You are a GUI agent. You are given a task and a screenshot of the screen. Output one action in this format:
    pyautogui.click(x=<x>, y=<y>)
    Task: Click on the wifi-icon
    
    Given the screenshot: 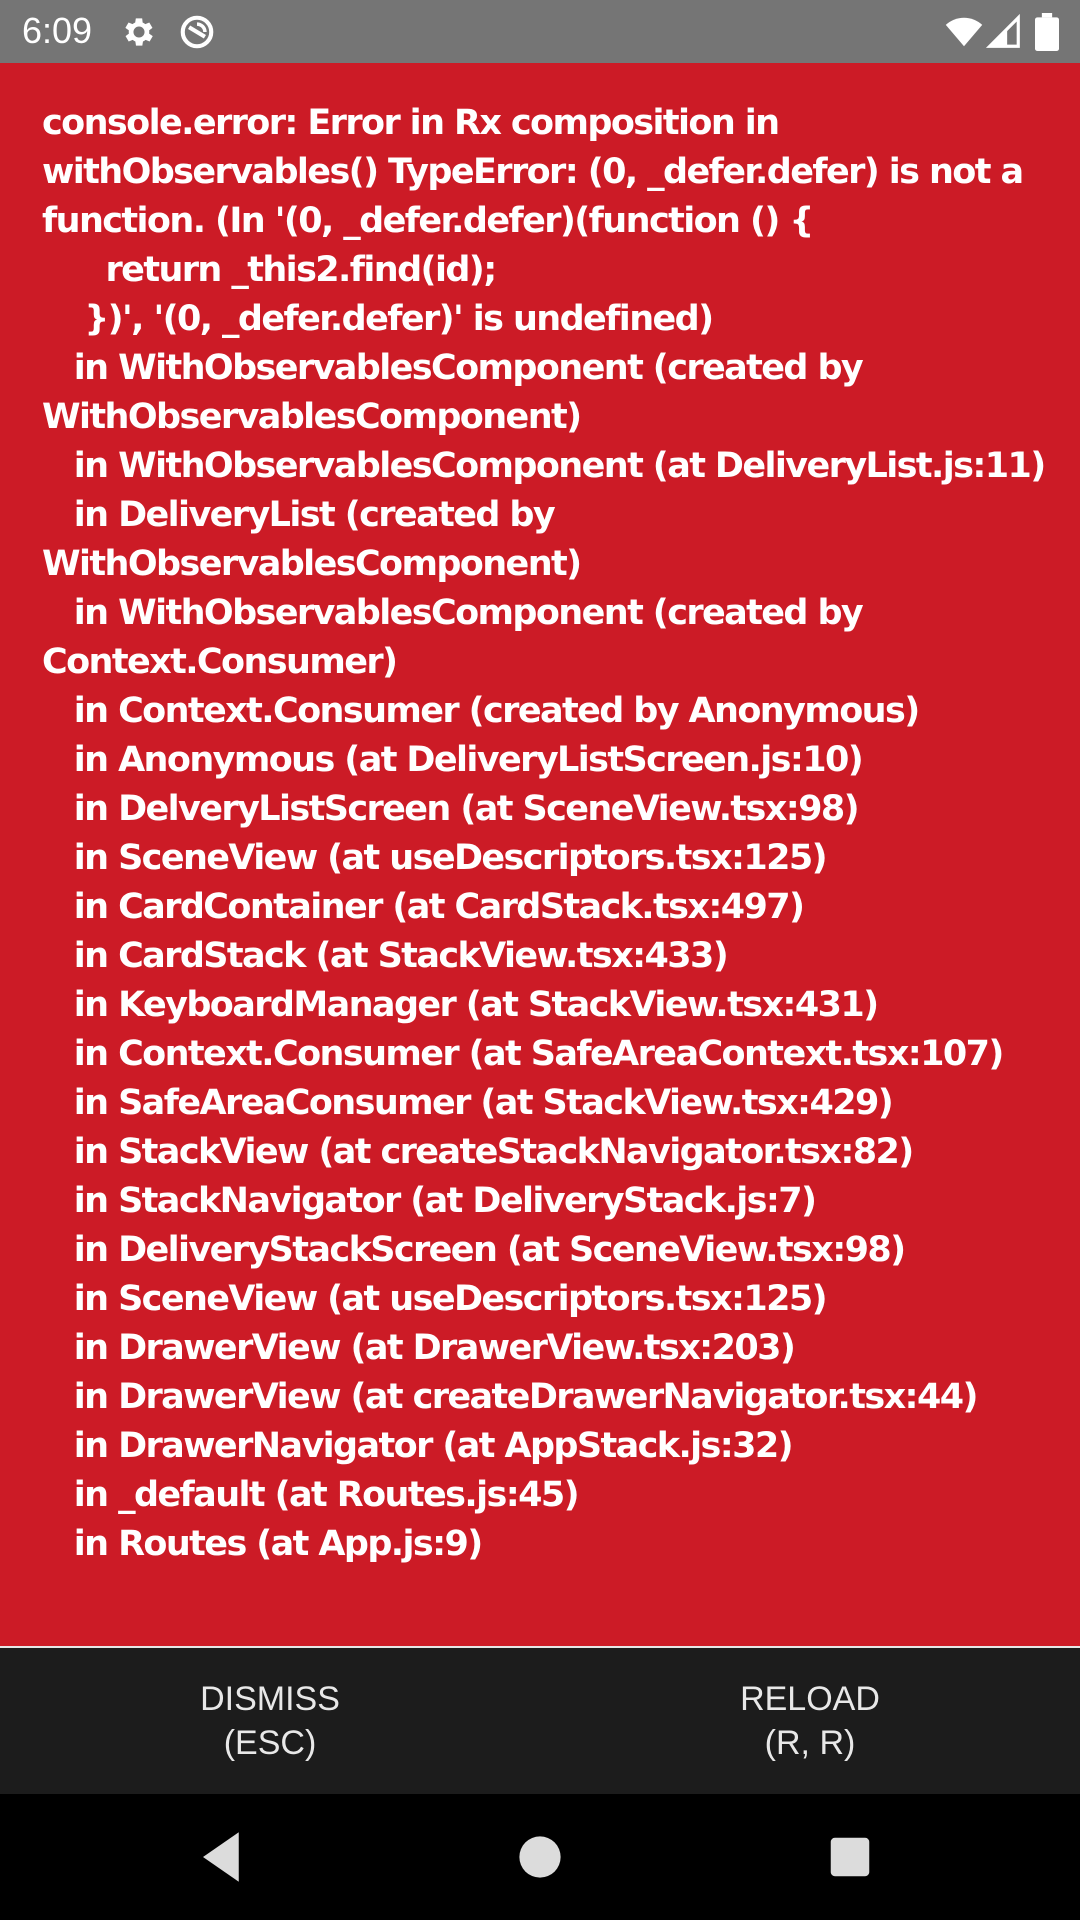 What is the action you would take?
    pyautogui.click(x=964, y=32)
    